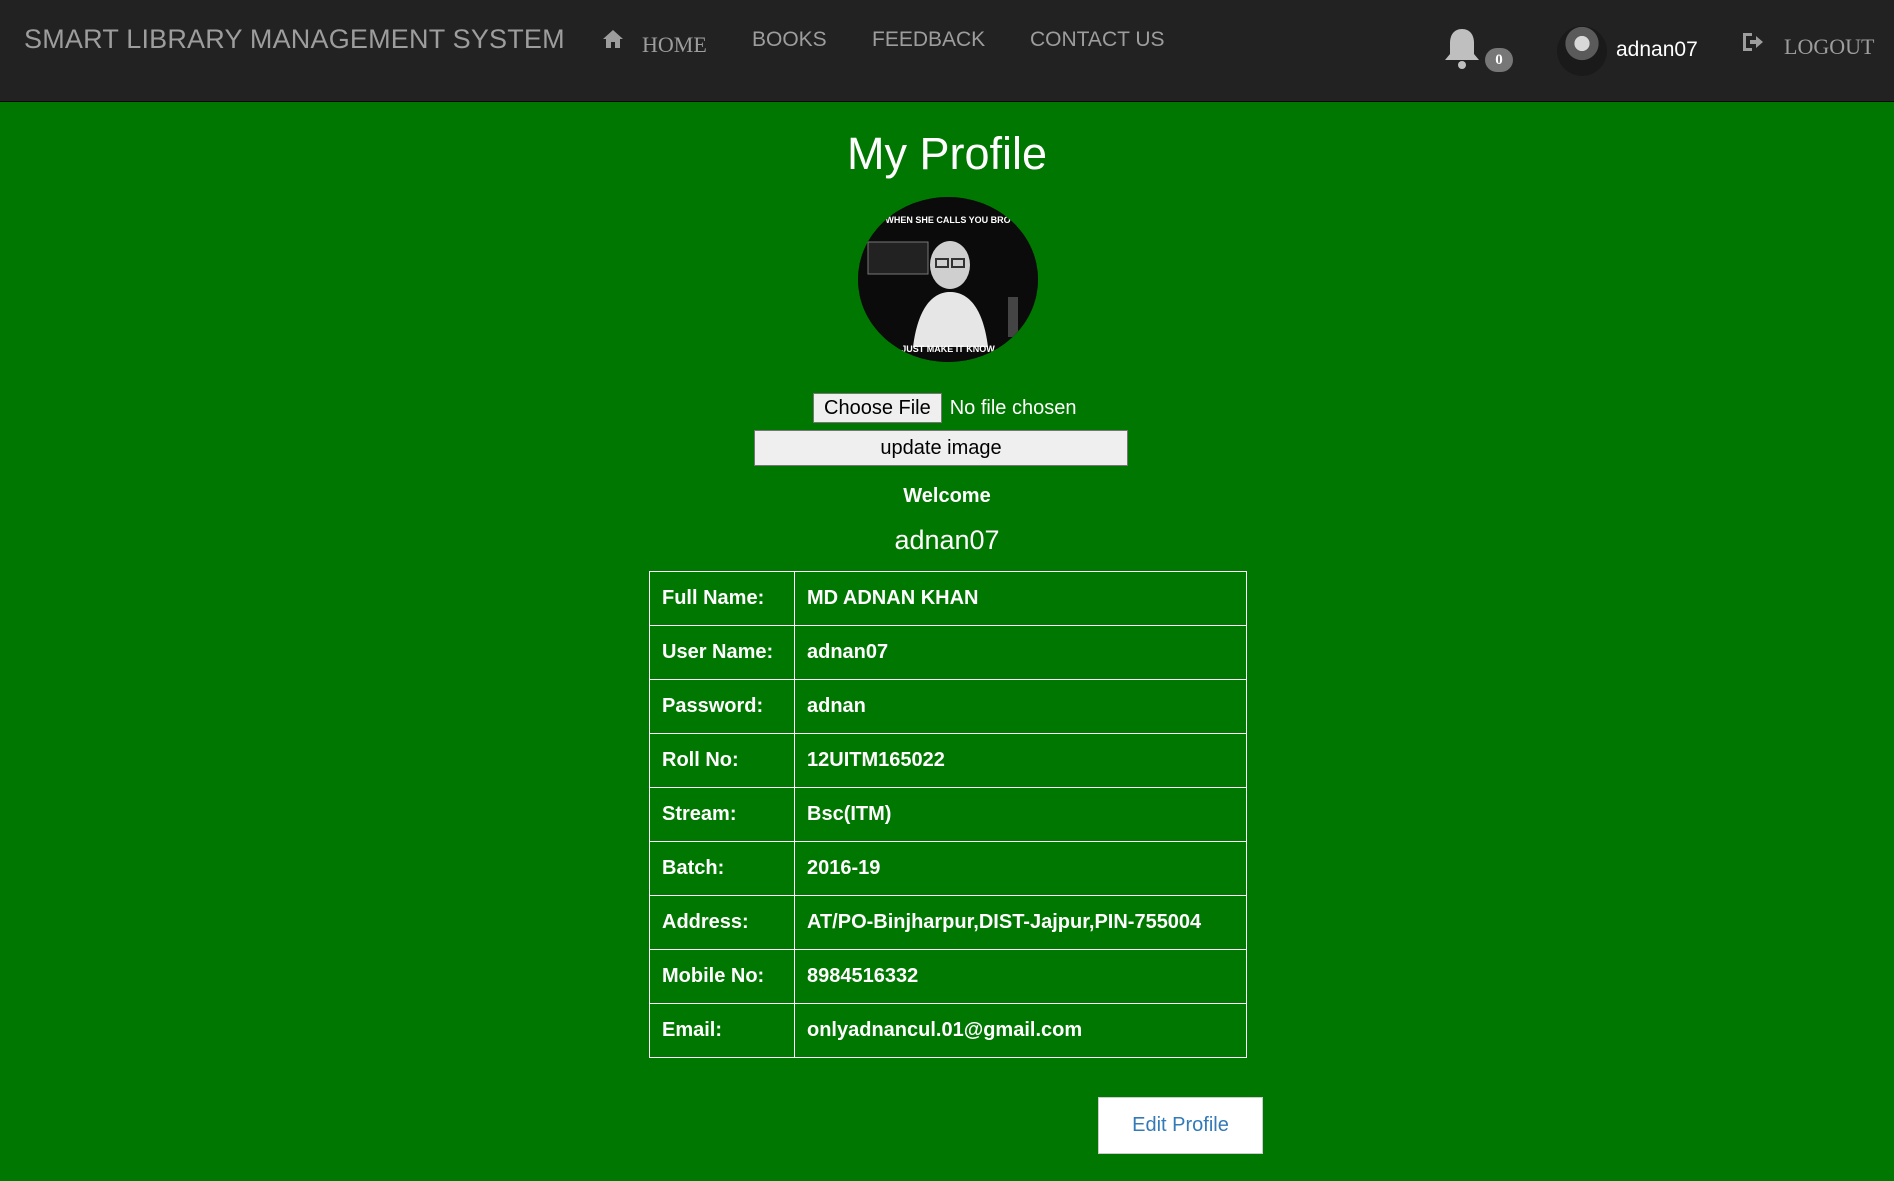  I want to click on file-input-row: Choose File No file chosen, so click(944, 408).